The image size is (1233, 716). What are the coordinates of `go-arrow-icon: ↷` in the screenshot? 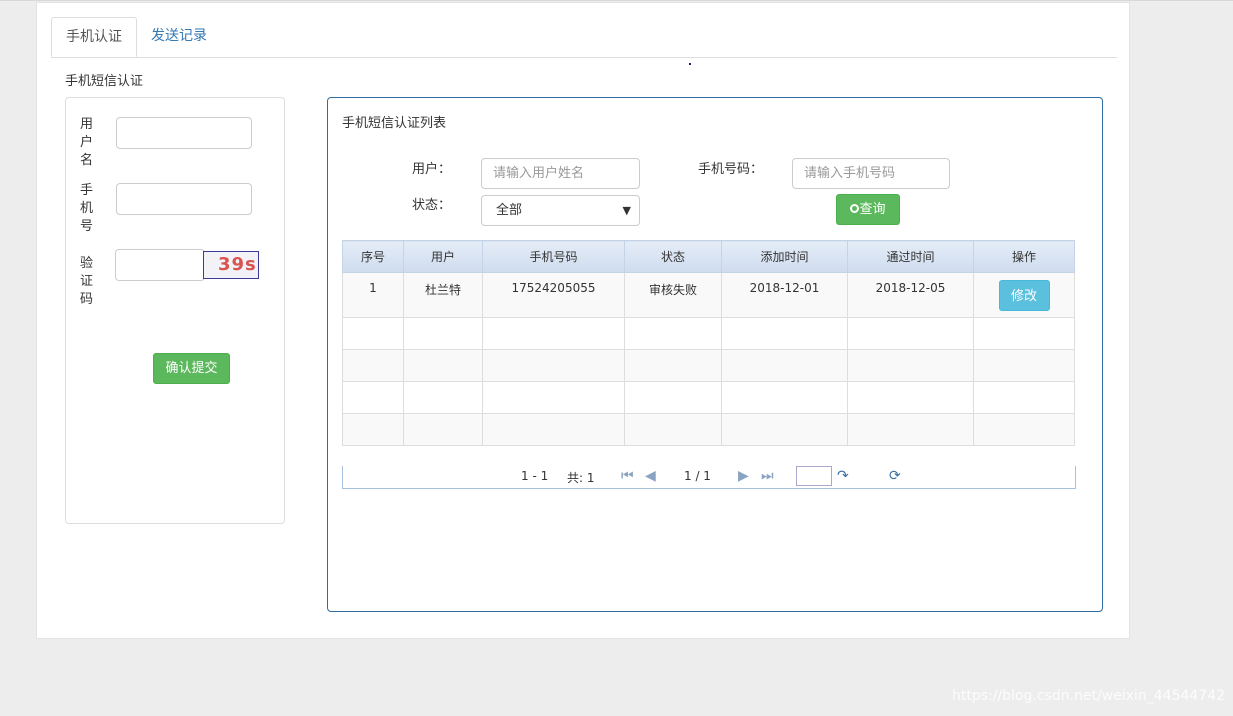 It's located at (843, 476).